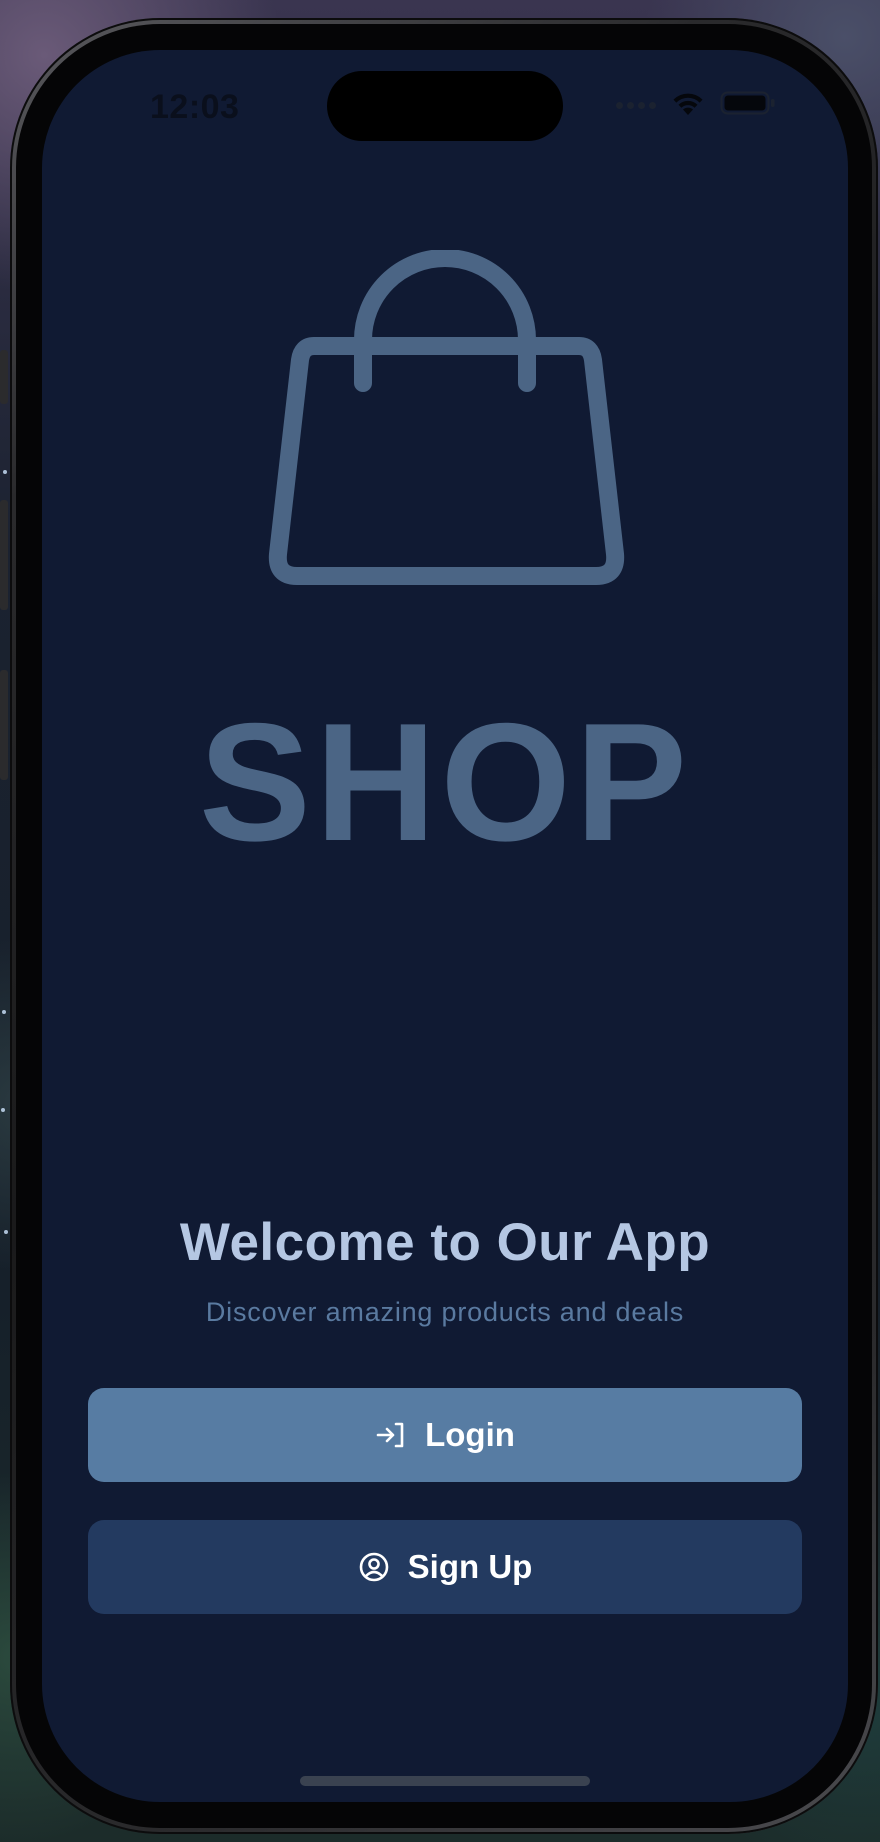 This screenshot has height=1842, width=880. Describe the element at coordinates (445, 1312) in the screenshot. I see `welcome-subtitle: Discover amazing products and deals` at that location.